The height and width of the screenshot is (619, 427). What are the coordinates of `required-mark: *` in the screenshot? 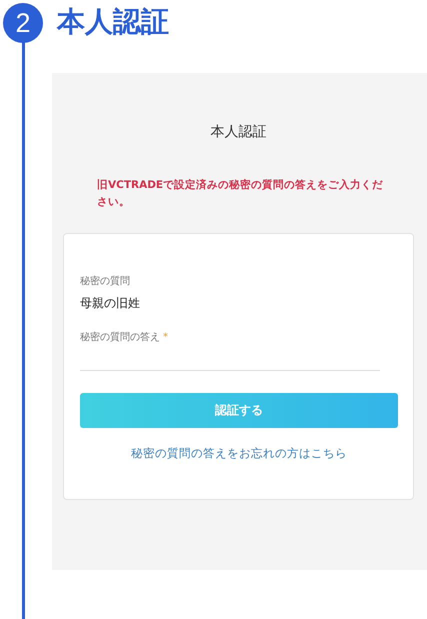 It's located at (165, 337).